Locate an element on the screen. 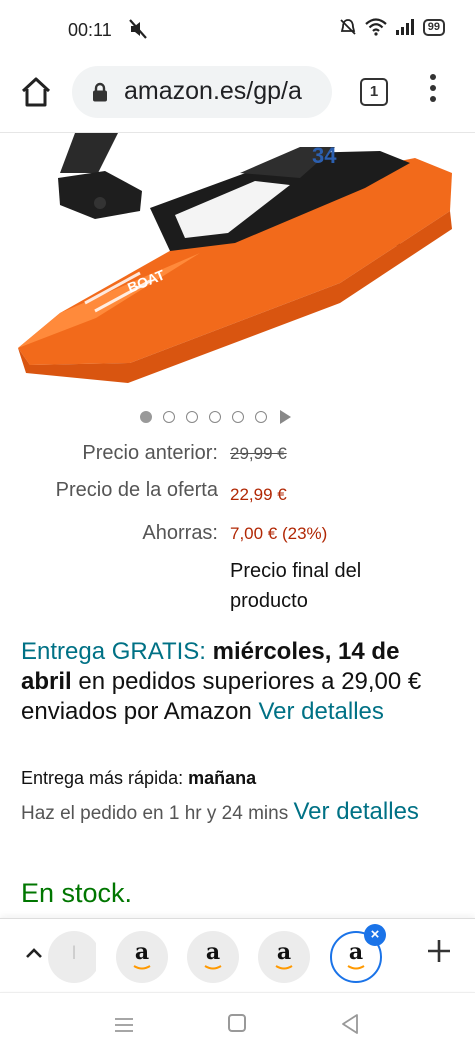 The height and width of the screenshot is (1057, 475). browser-toolbar: amazon.es/gp/a 1 is located at coordinates (237, 96).